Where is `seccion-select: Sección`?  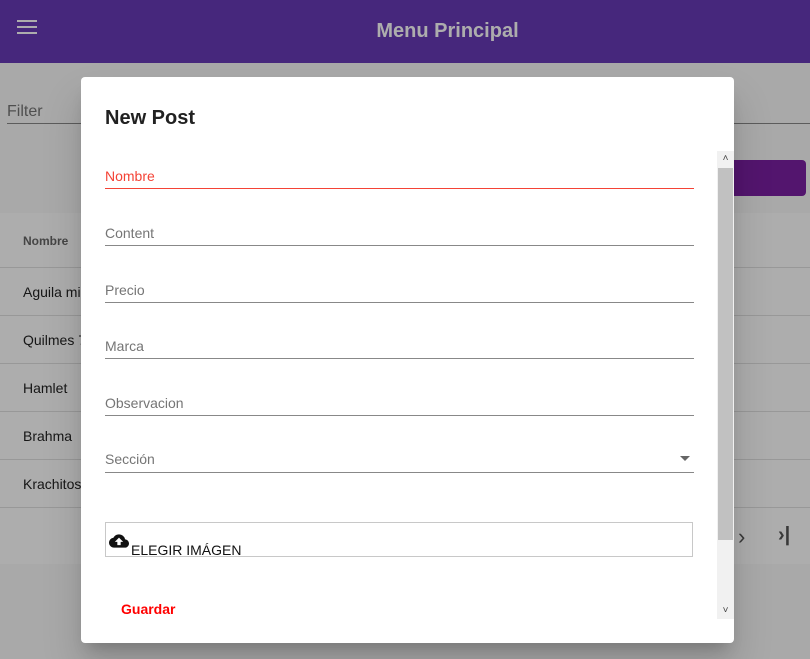 seccion-select: Sección is located at coordinates (399, 452).